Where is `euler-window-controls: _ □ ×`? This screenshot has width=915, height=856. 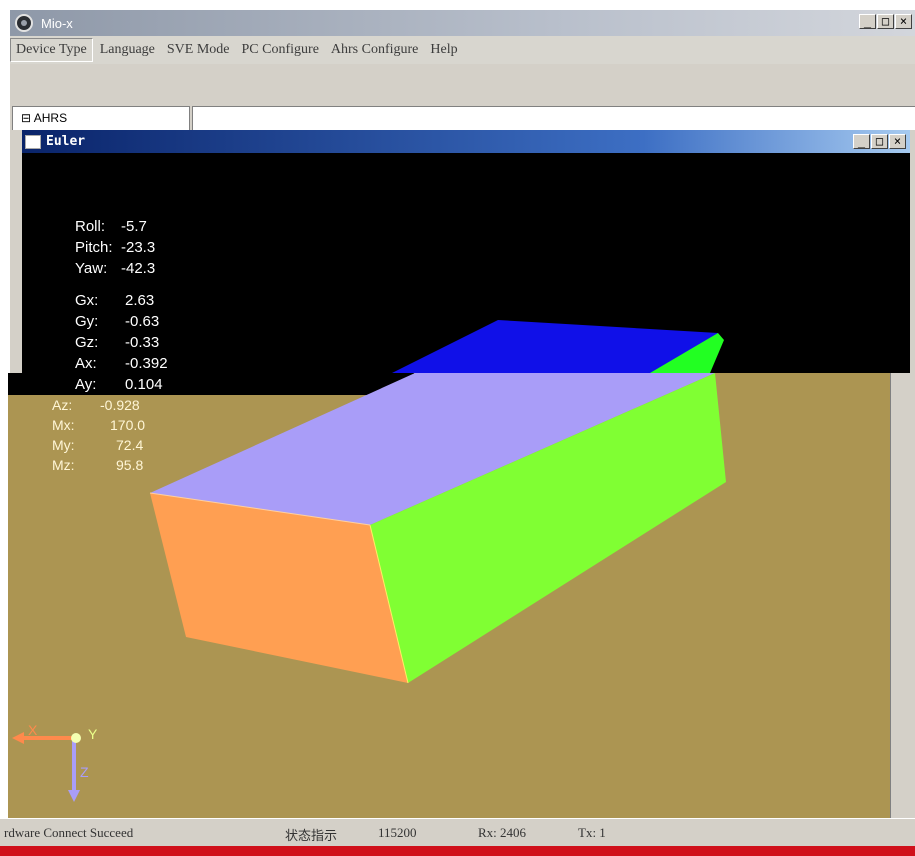 euler-window-controls: _ □ × is located at coordinates (879, 141).